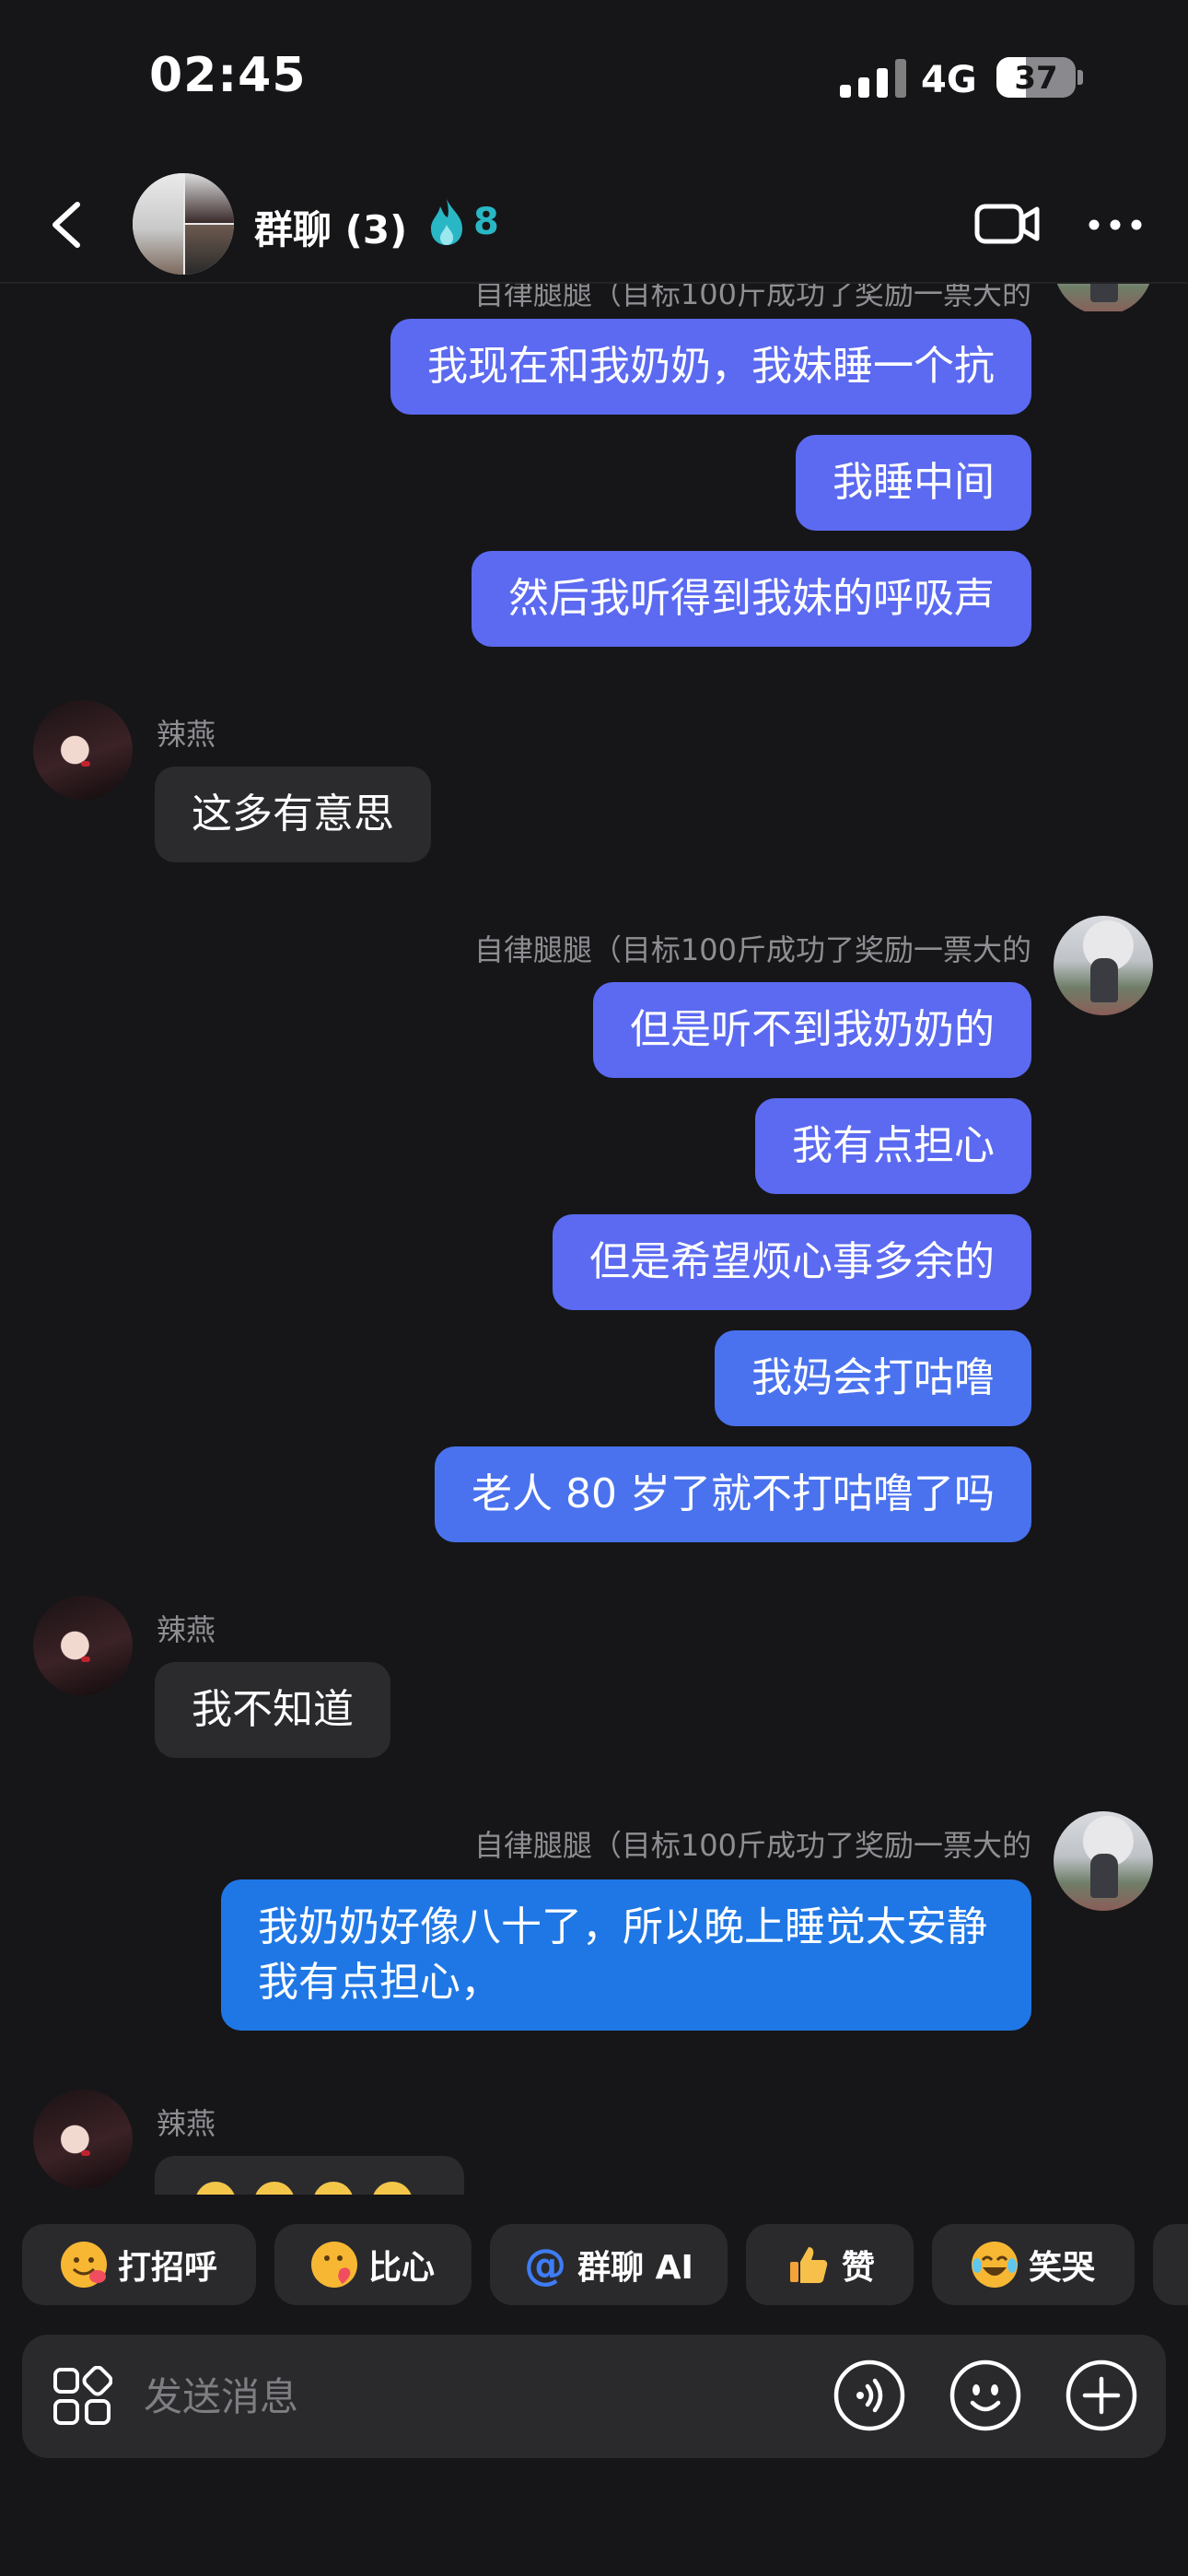 The height and width of the screenshot is (2576, 1188). I want to click on thumbs-up-icon, so click(808, 2265).